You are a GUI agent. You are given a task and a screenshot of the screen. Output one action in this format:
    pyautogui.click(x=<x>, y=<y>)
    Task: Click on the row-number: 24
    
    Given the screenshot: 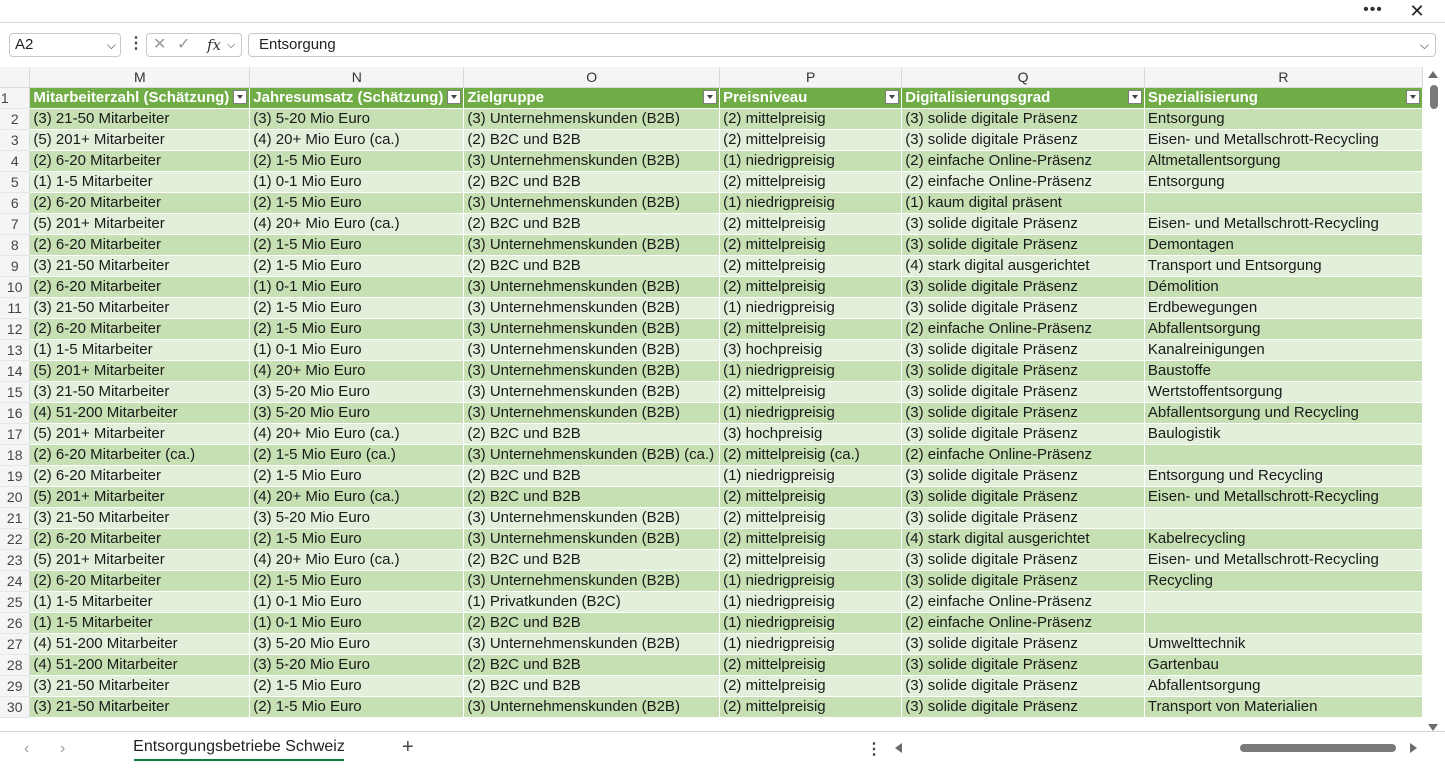 What is the action you would take?
    pyautogui.click(x=15, y=581)
    